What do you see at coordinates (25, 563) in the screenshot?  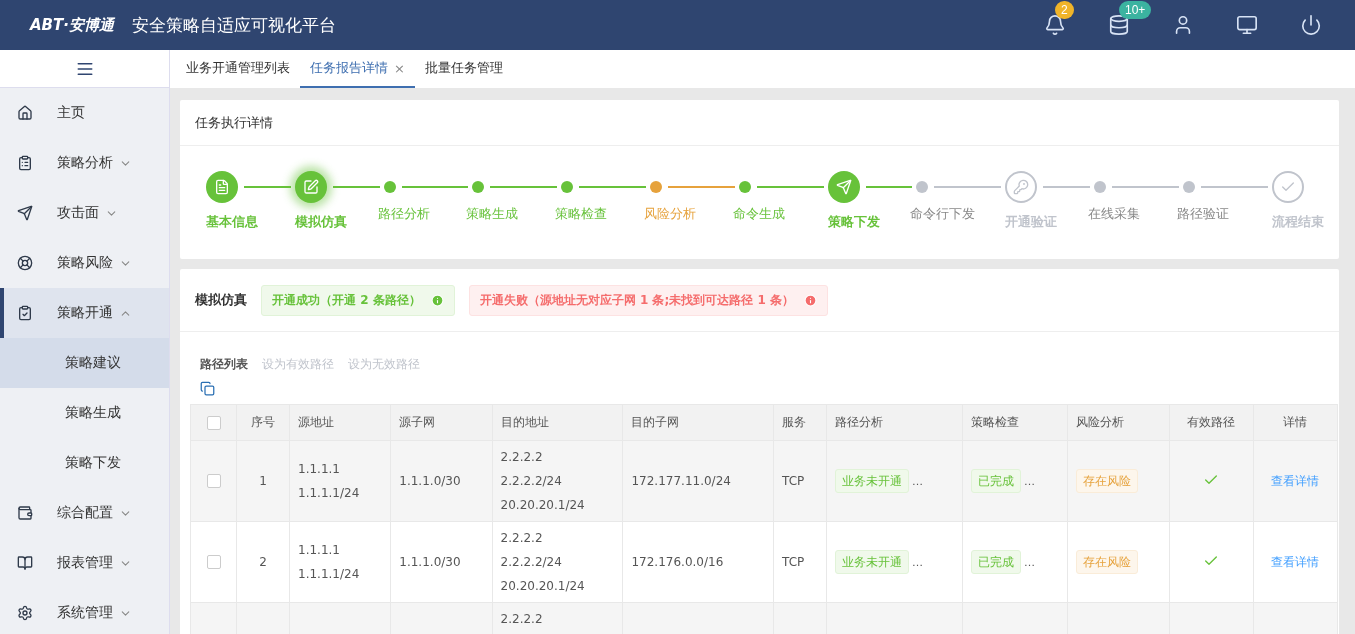 I see `book-icon` at bounding box center [25, 563].